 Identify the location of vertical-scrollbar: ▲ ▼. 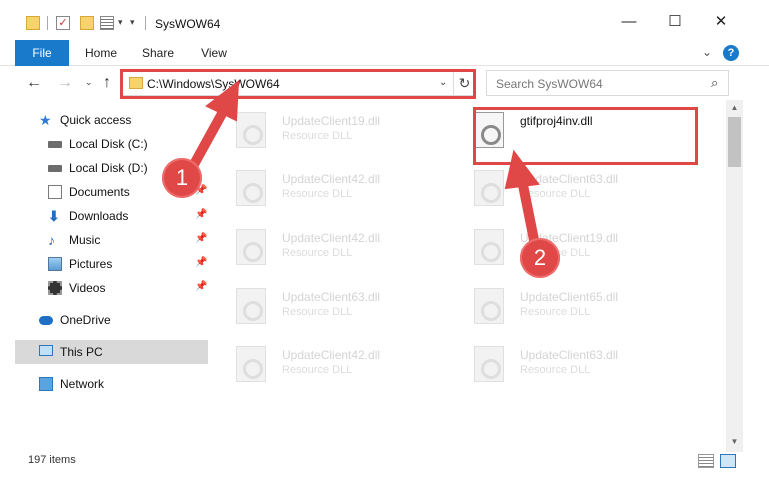
(734, 276).